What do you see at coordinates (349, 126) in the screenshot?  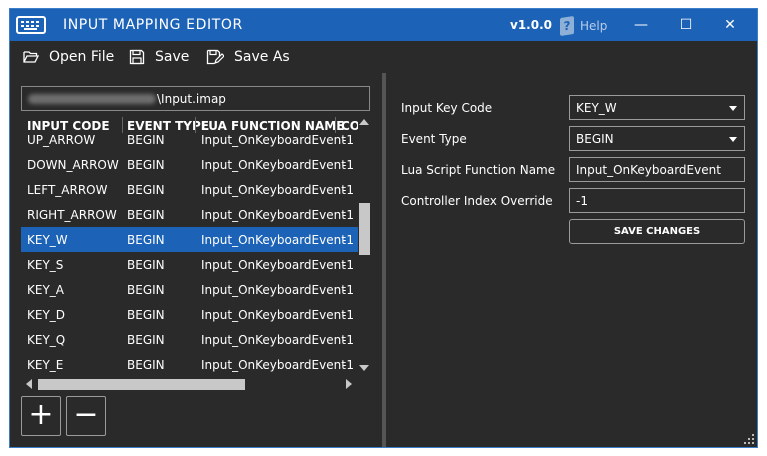 I see `column-controller: CO` at bounding box center [349, 126].